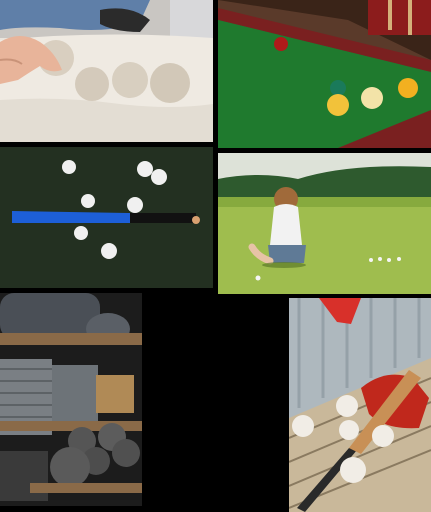  I want to click on photo-tile-baseball, so click(360, 405).